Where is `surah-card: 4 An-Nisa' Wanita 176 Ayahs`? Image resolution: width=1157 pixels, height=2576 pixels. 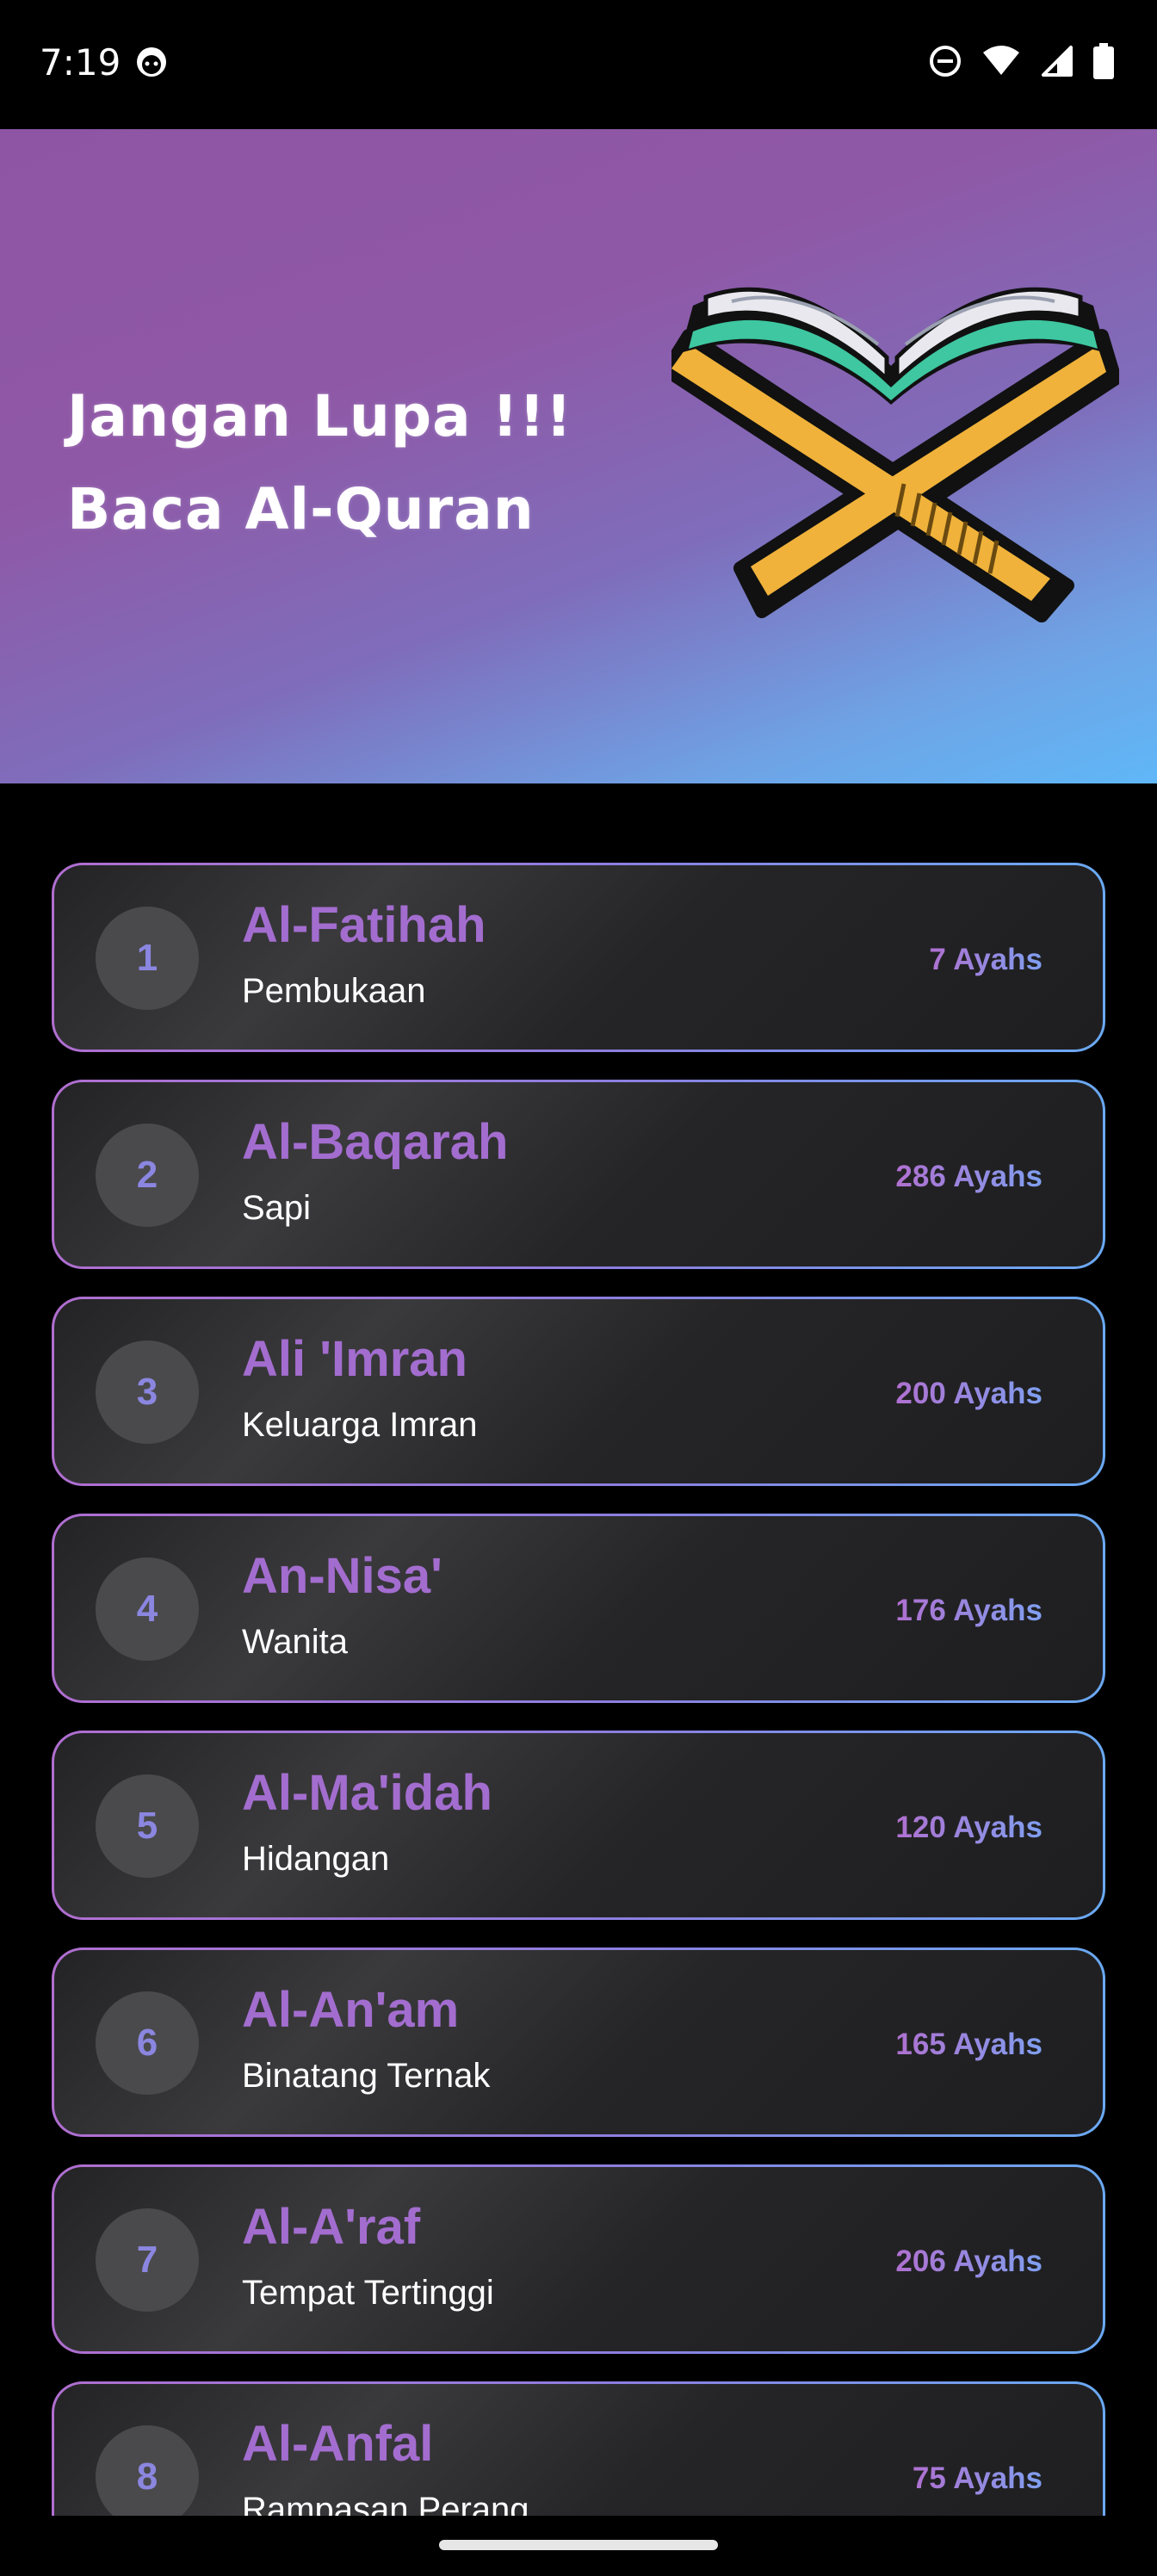 surah-card: 4 An-Nisa' Wanita 176 Ayahs is located at coordinates (579, 1609).